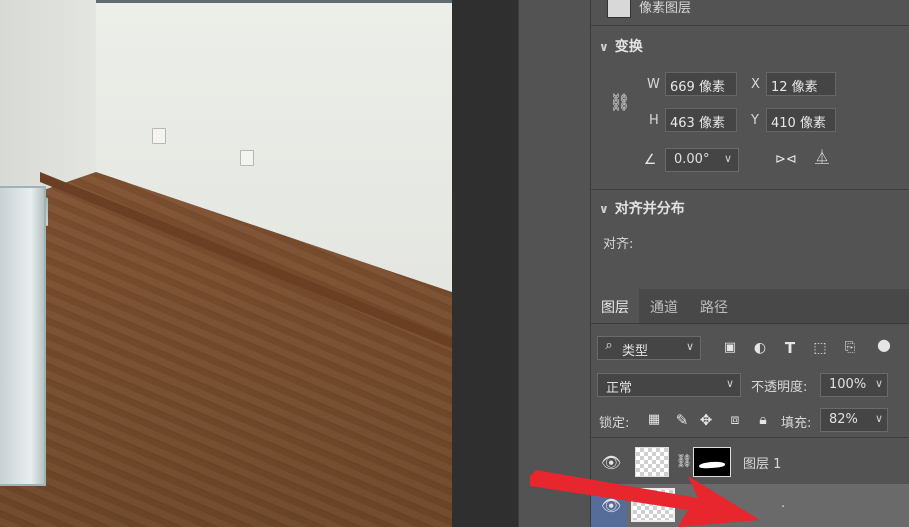 Image resolution: width=909 pixels, height=527 pixels. What do you see at coordinates (750, 306) in the screenshot?
I see `layers-tab-bar: 图层 通道 路径` at bounding box center [750, 306].